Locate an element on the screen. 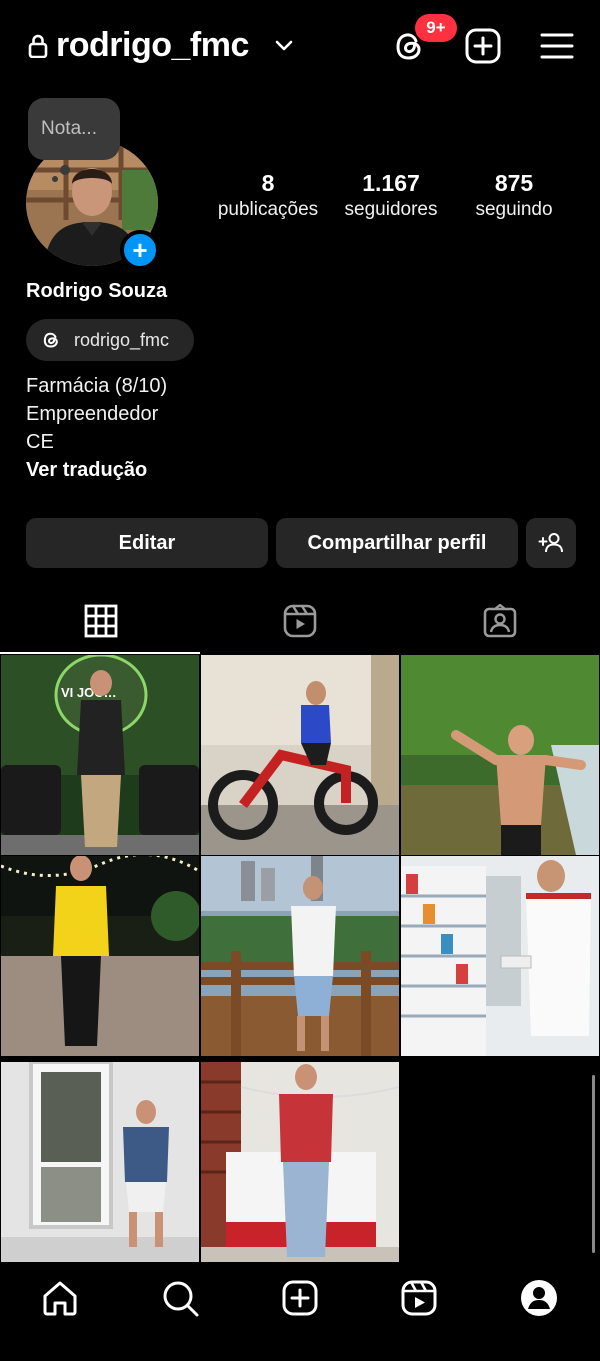 The width and height of the screenshot is (600, 1361). edit-profile-button: Editar is located at coordinates (147, 543).